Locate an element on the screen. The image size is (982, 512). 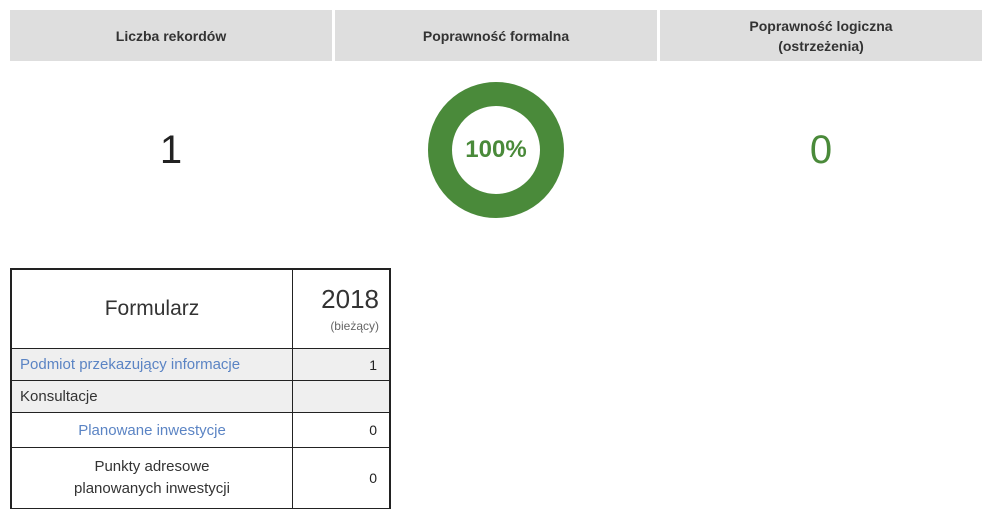
form-label: Punkty adresowe planowanych inwestycji is located at coordinates (152, 477).